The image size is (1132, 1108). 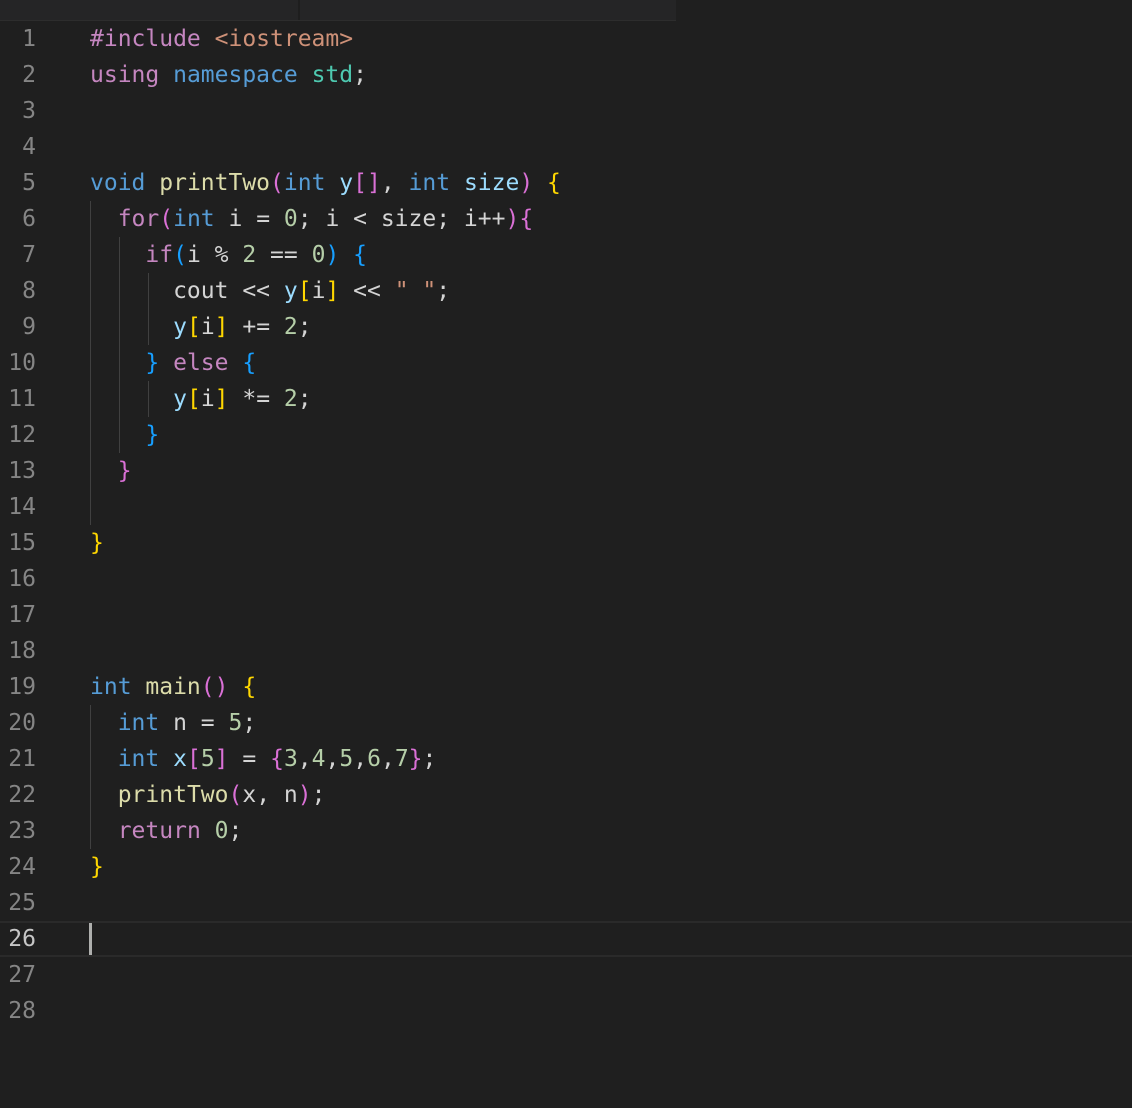 I want to click on code-token: main, so click(x=173, y=687).